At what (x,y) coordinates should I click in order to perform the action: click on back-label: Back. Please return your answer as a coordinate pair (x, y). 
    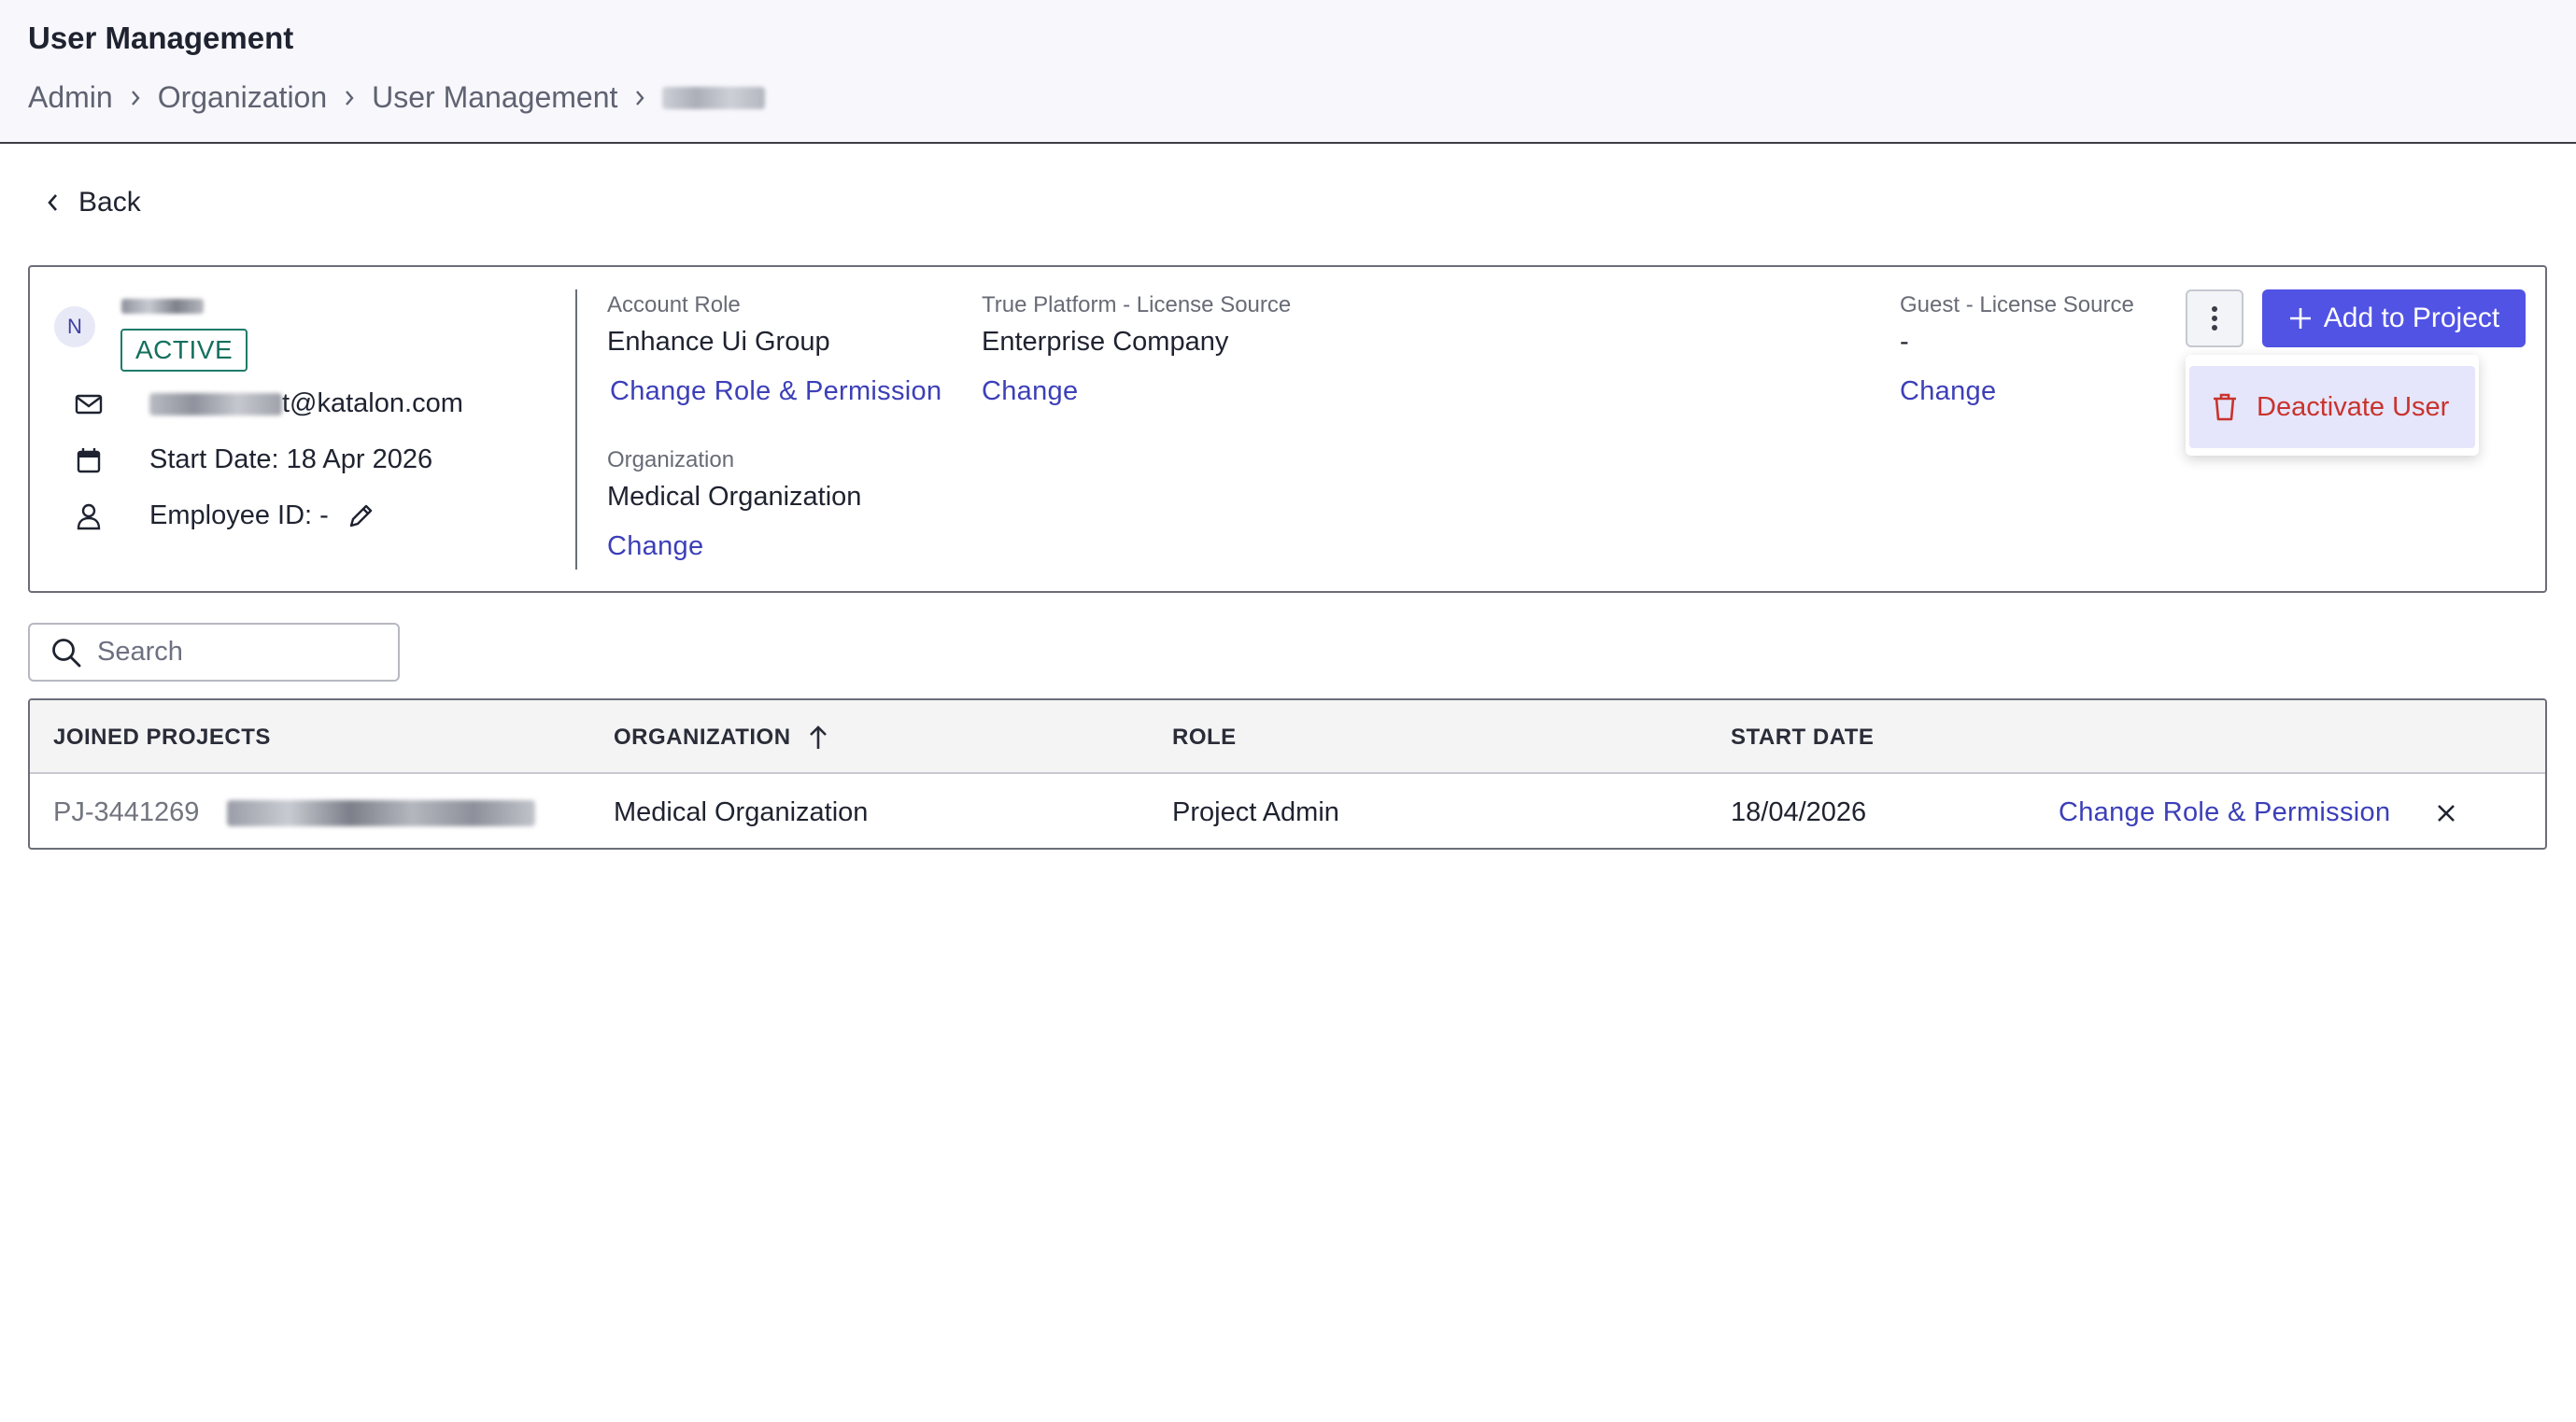
    Looking at the image, I should click on (109, 202).